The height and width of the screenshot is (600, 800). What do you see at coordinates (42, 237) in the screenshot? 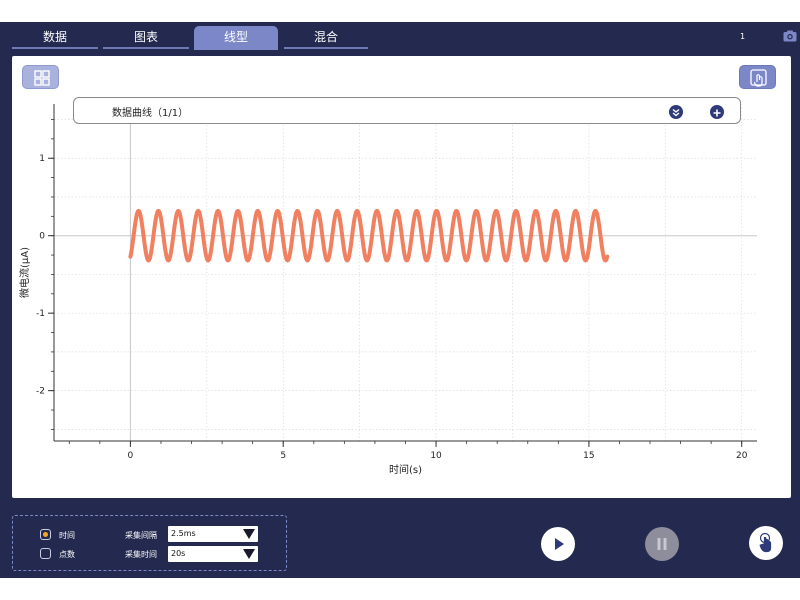
I see `y-tick-label: 0` at bounding box center [42, 237].